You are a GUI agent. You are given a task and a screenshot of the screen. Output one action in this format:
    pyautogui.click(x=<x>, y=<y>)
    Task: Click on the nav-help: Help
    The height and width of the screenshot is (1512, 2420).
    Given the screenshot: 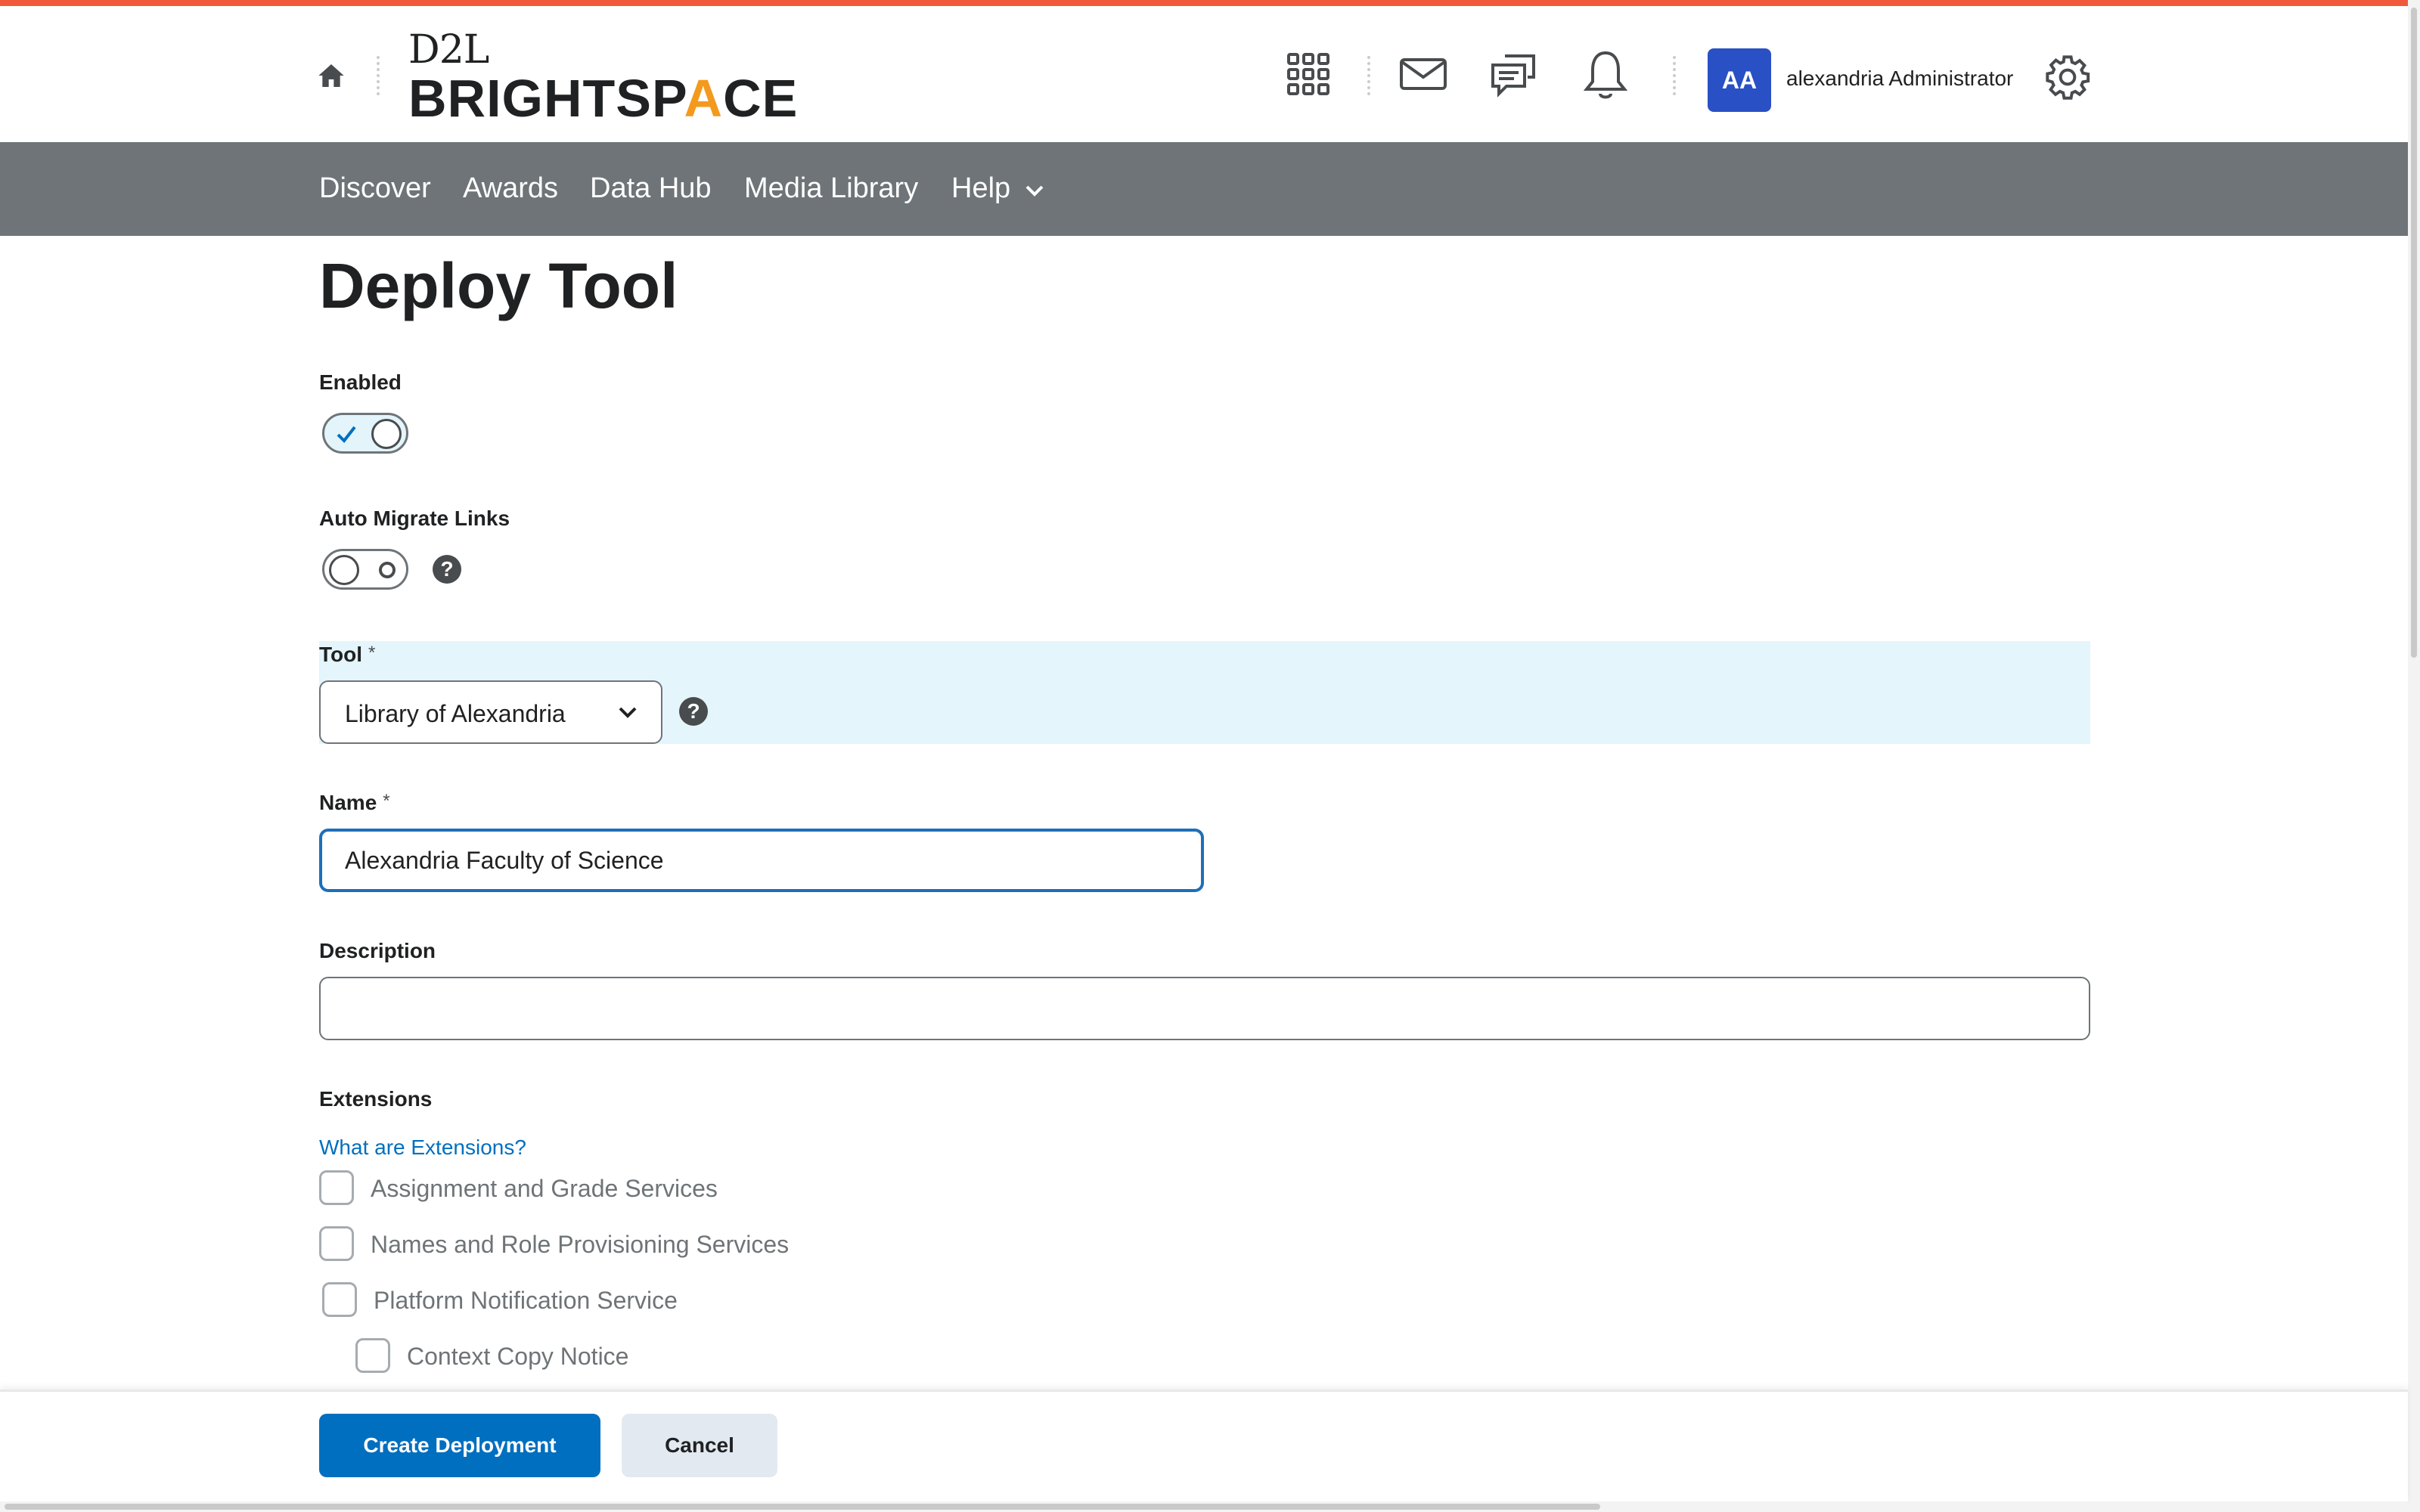 What is the action you would take?
    pyautogui.click(x=997, y=189)
    